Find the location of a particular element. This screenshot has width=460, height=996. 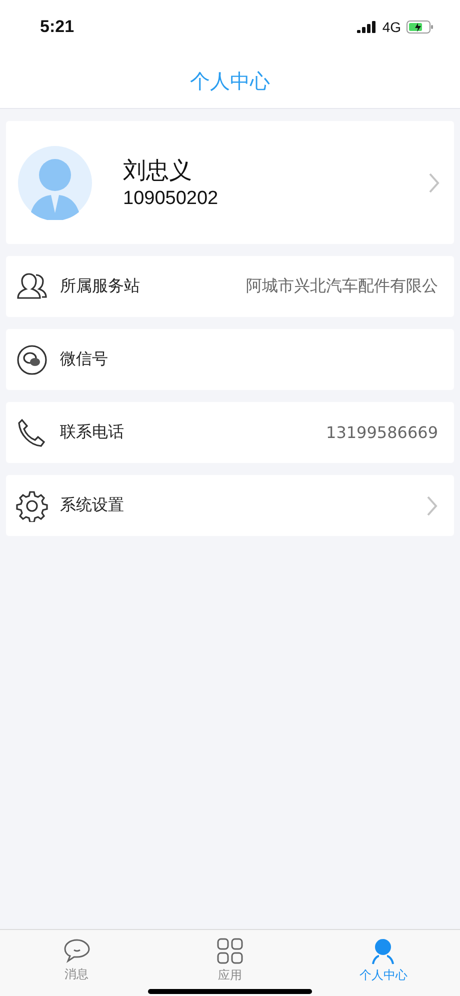

row-value: 阿城市兴北汽车配件有限公 is located at coordinates (342, 286).